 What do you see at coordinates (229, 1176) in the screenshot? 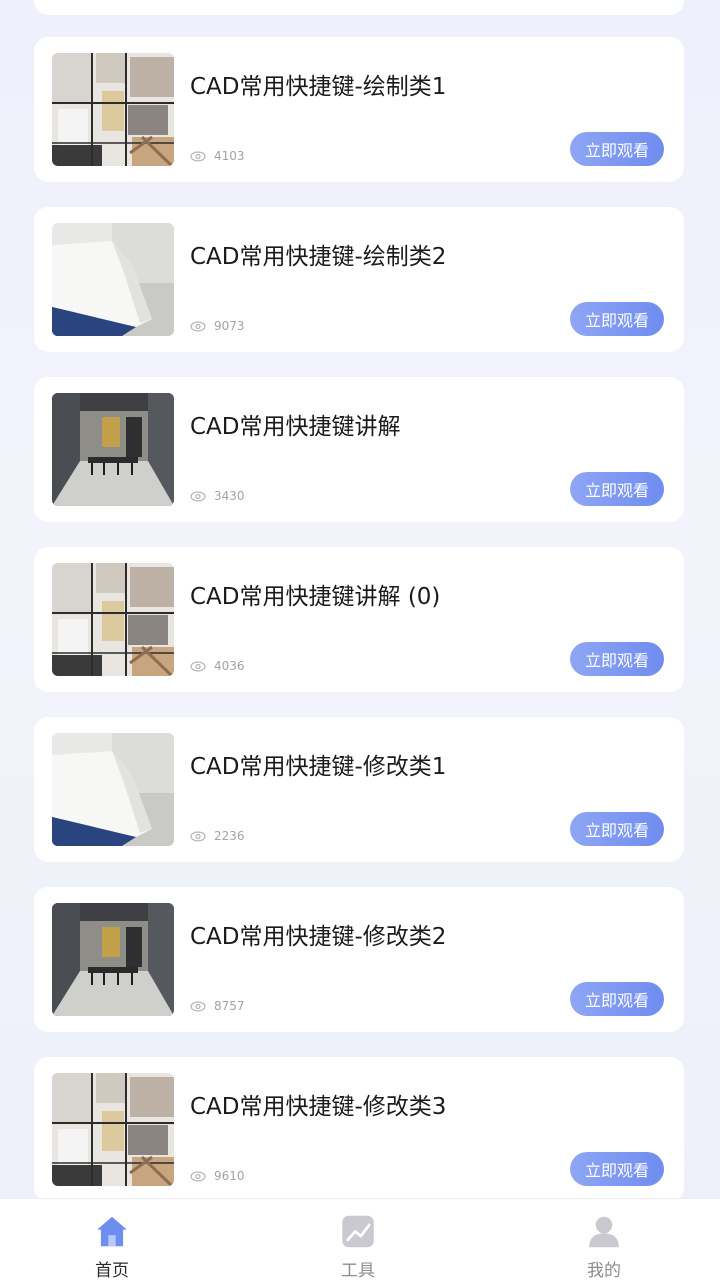
I see `view-count-value: 9610` at bounding box center [229, 1176].